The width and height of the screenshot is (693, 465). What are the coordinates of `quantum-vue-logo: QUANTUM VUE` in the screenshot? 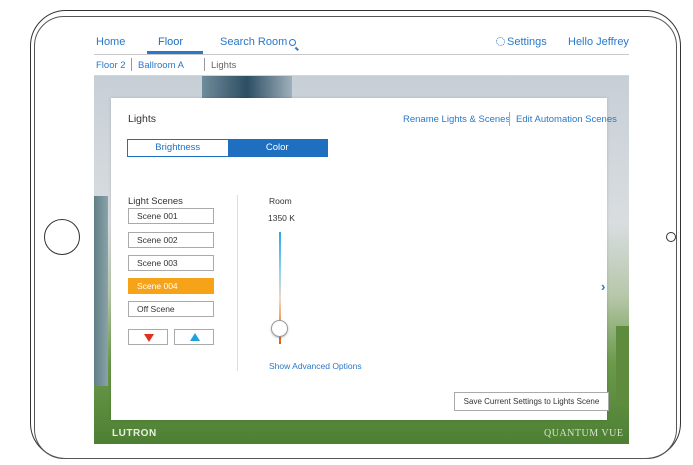 It's located at (584, 433).